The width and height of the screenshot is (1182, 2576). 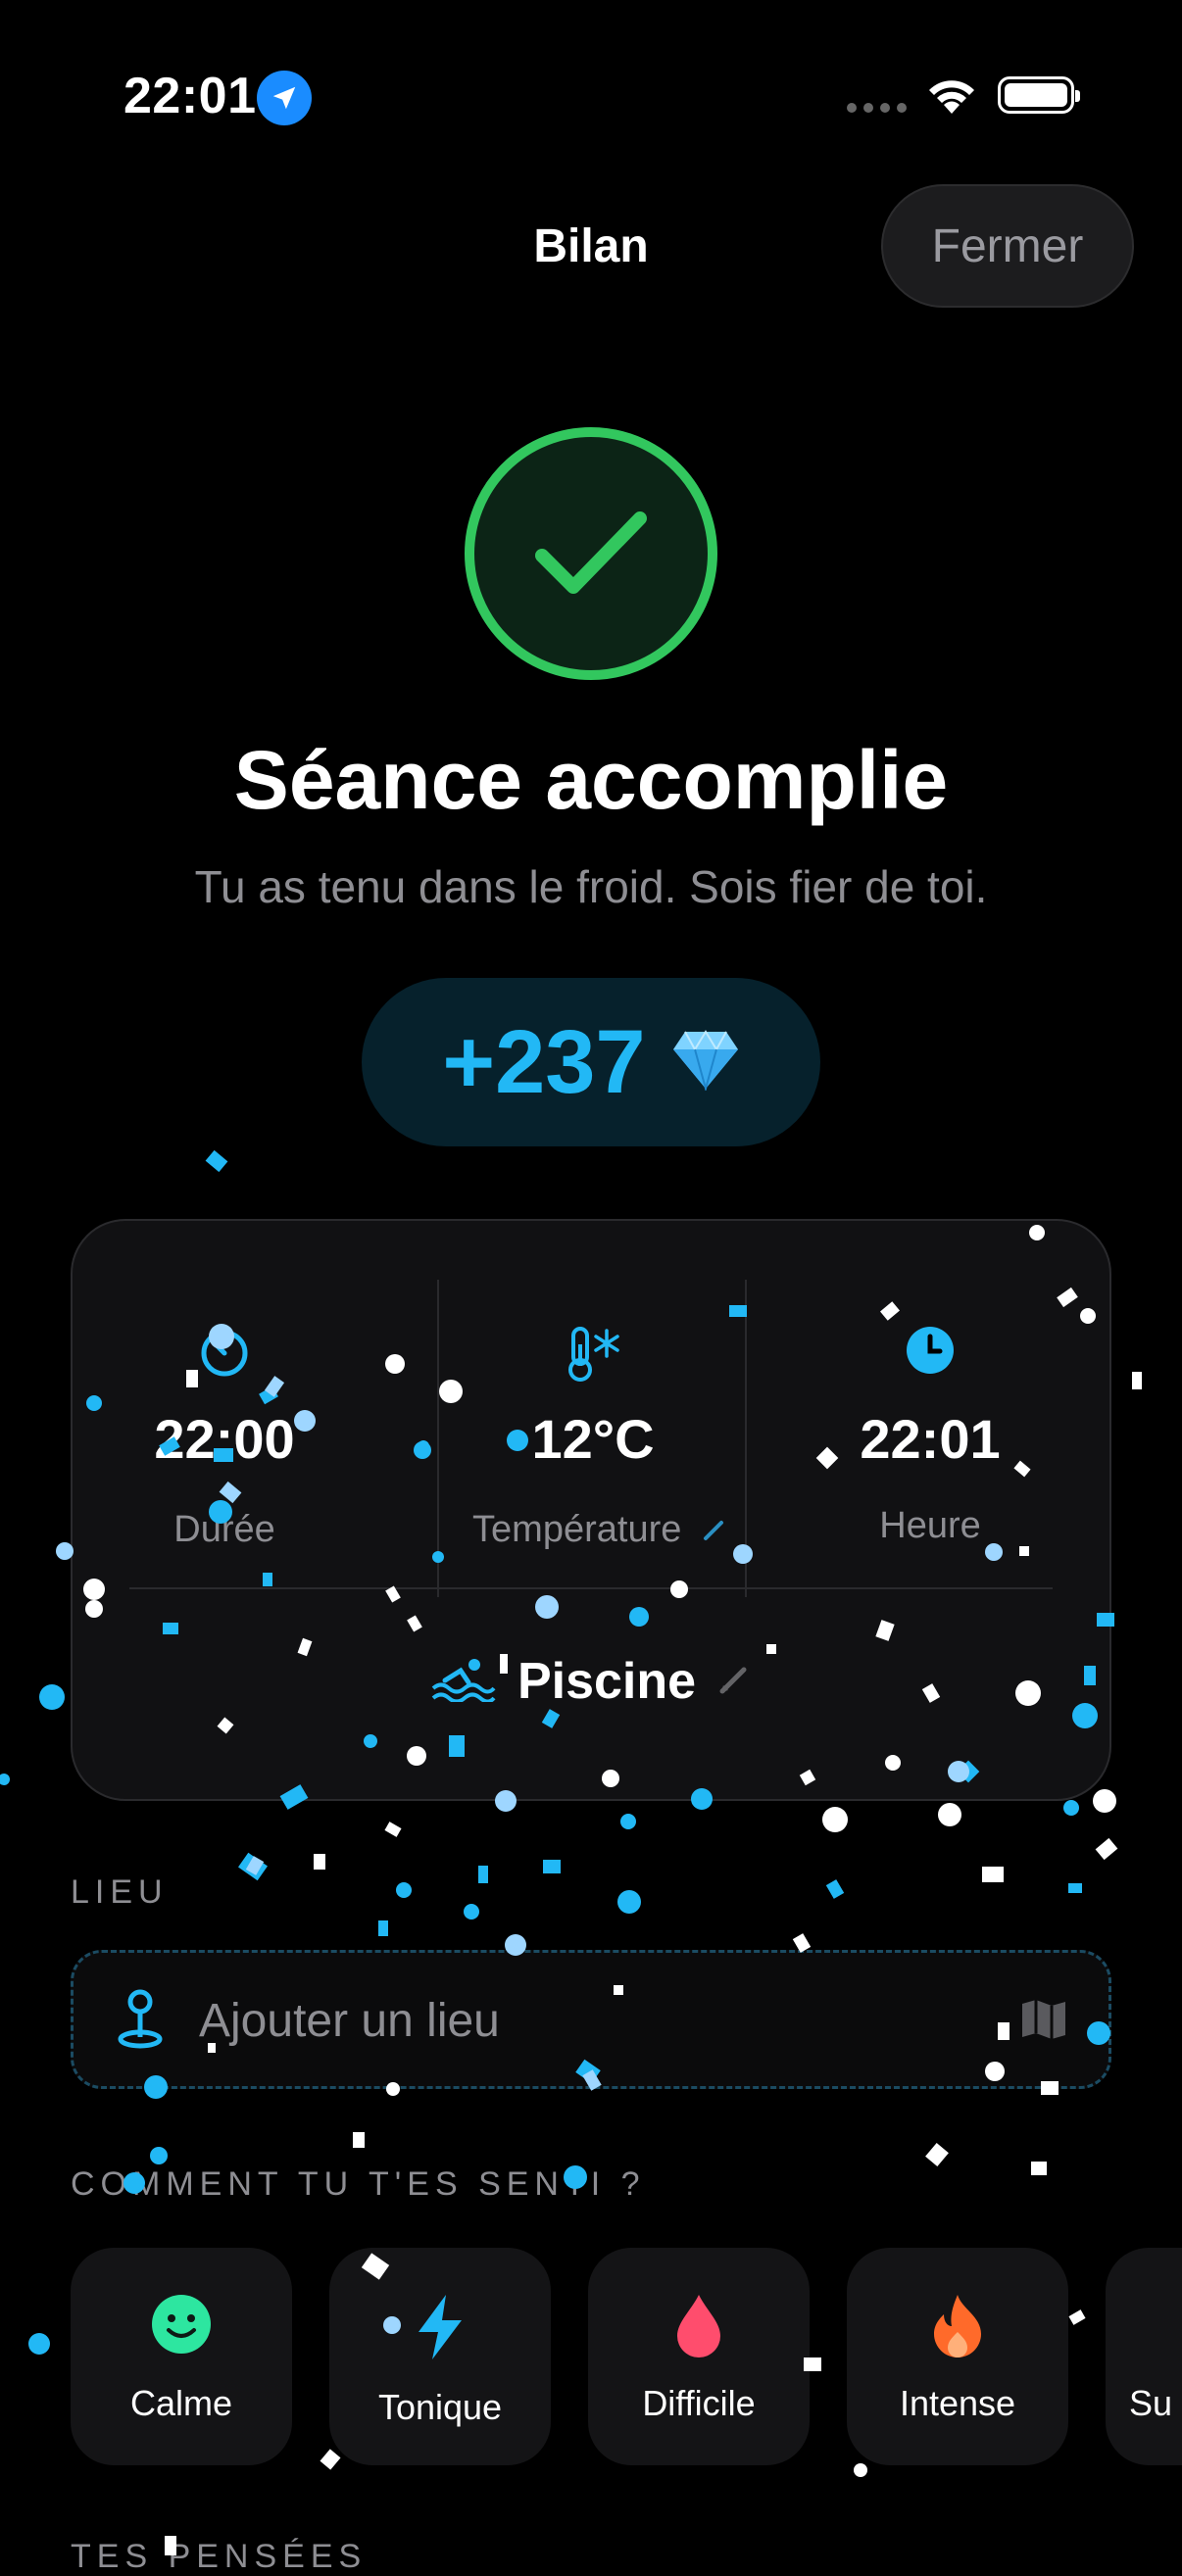 I want to click on section-title-place: LIEU, so click(x=120, y=1892).